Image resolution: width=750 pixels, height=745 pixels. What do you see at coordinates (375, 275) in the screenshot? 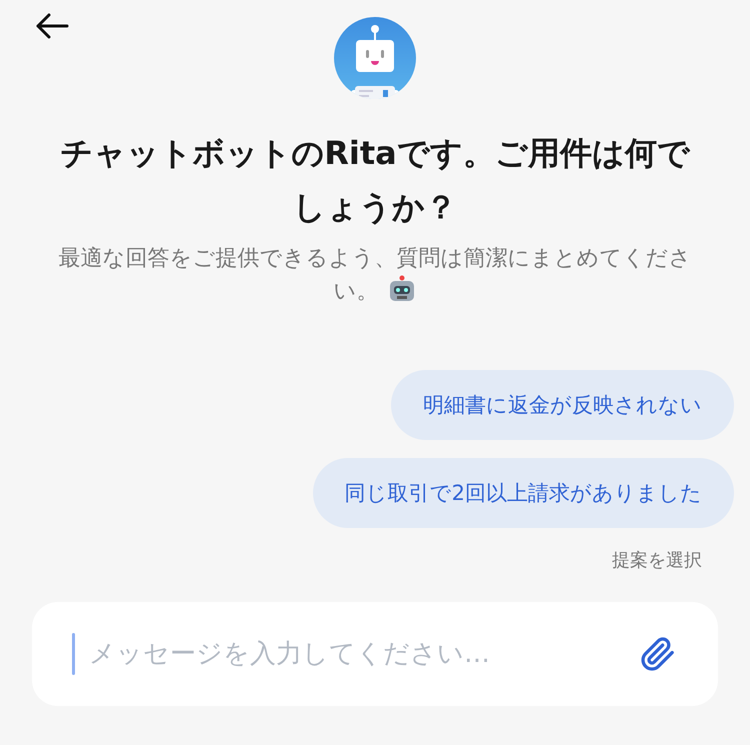
I see `chatbot-instructions-text: 最適な回答をご提供できるよう、質問は簡潔にまとめてください。` at bounding box center [375, 275].